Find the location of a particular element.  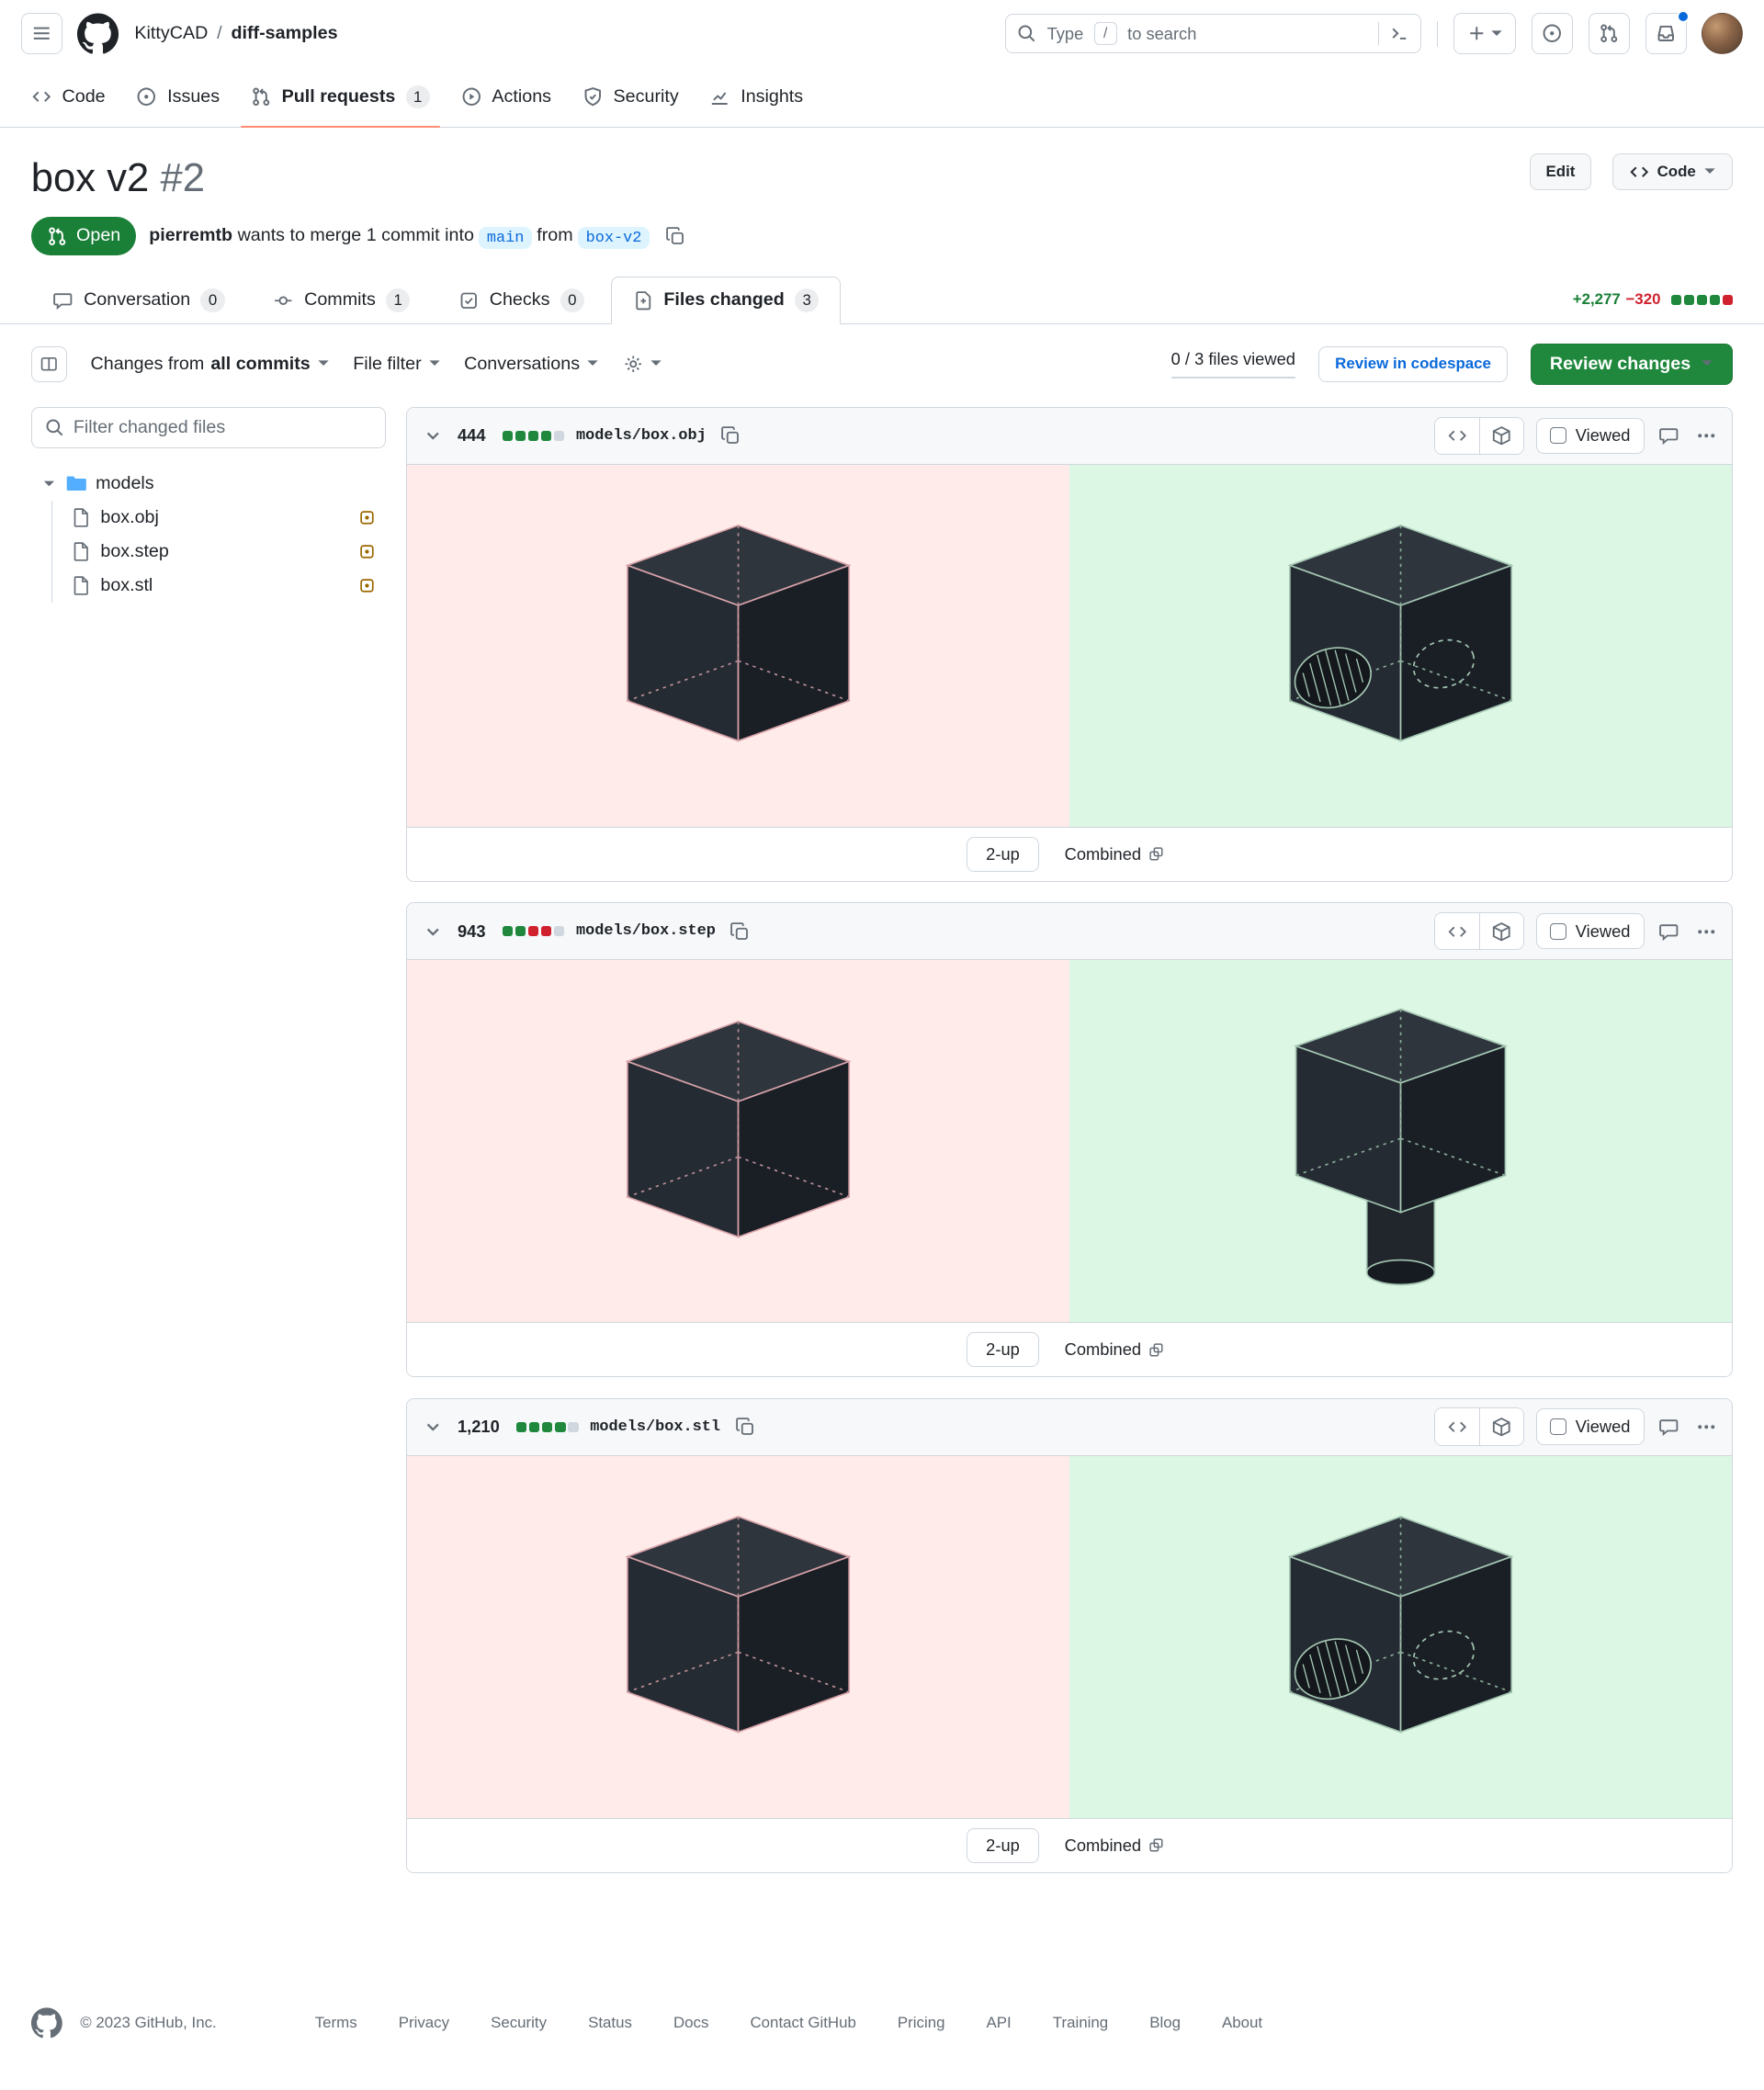

base-branch-chip: main is located at coordinates (506, 238).